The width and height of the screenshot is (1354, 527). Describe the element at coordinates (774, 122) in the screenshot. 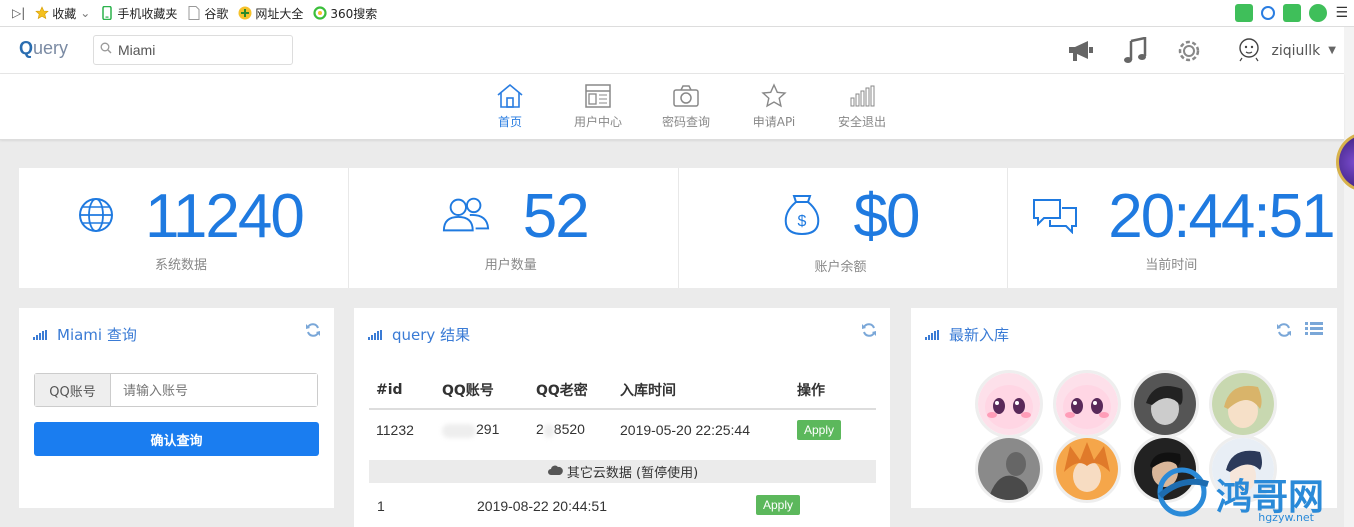

I see `nav-label: 申请APi` at that location.